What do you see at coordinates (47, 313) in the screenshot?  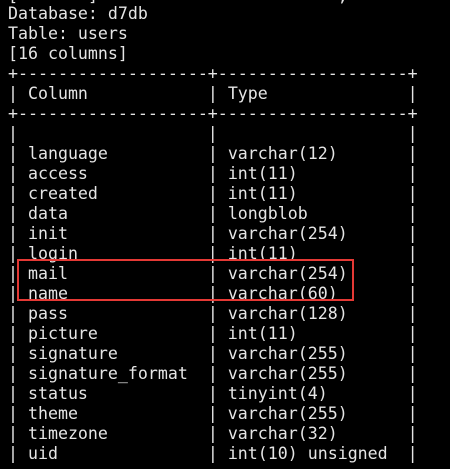 I see `column-name-cell: pass` at bounding box center [47, 313].